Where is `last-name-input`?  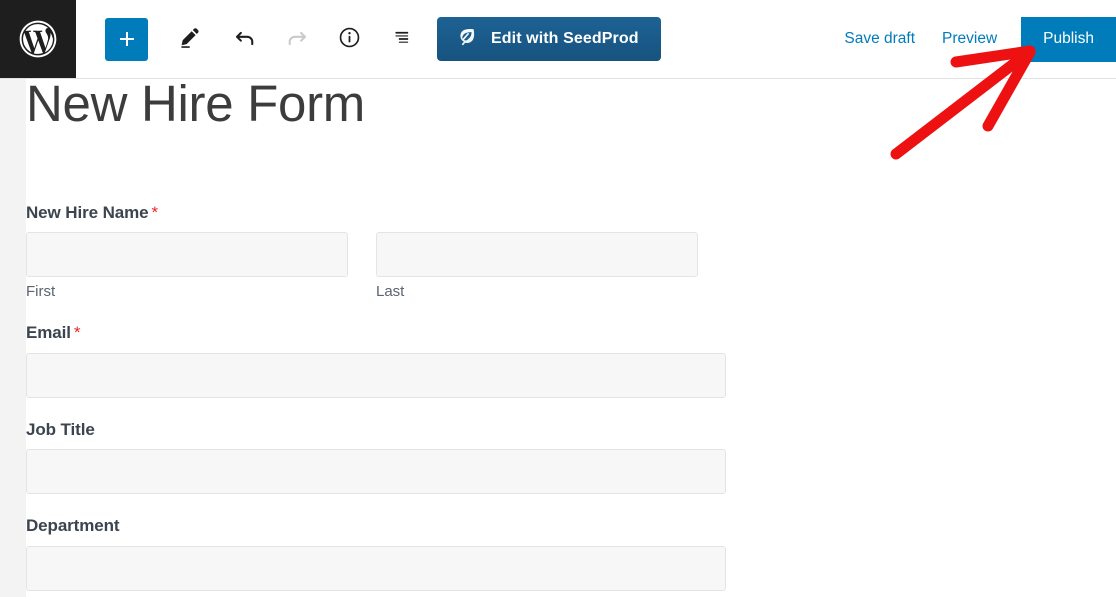
last-name-input is located at coordinates (537, 255).